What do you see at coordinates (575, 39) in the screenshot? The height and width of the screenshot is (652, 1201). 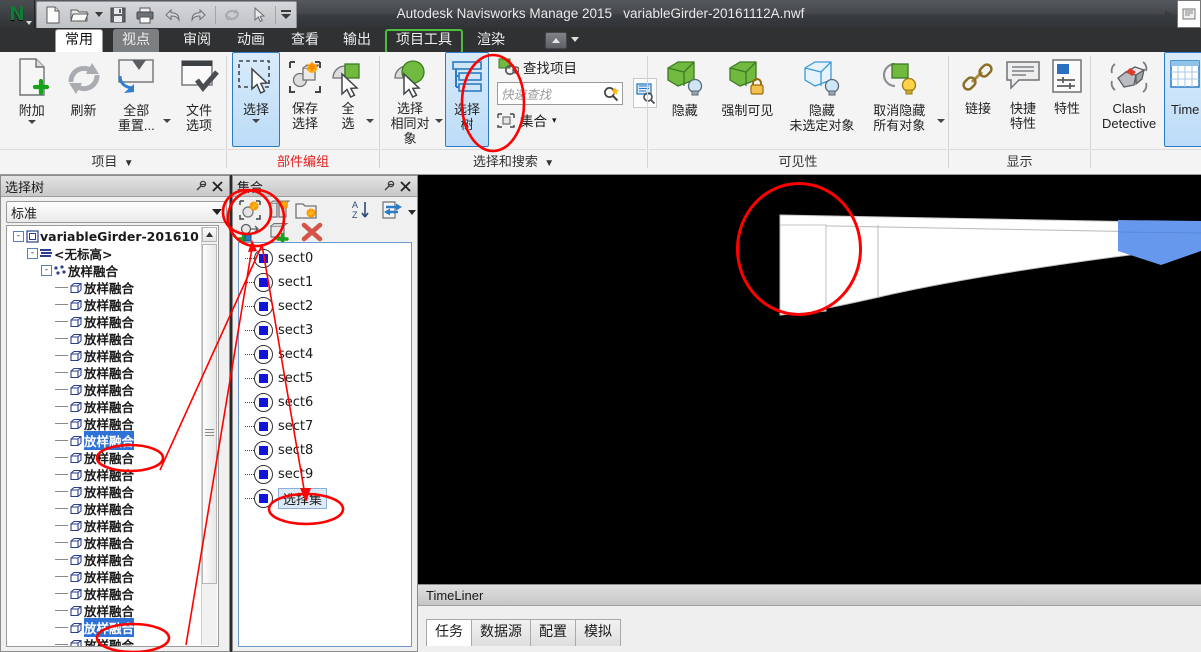 I see `ribbon-minimize-caret-icon` at bounding box center [575, 39].